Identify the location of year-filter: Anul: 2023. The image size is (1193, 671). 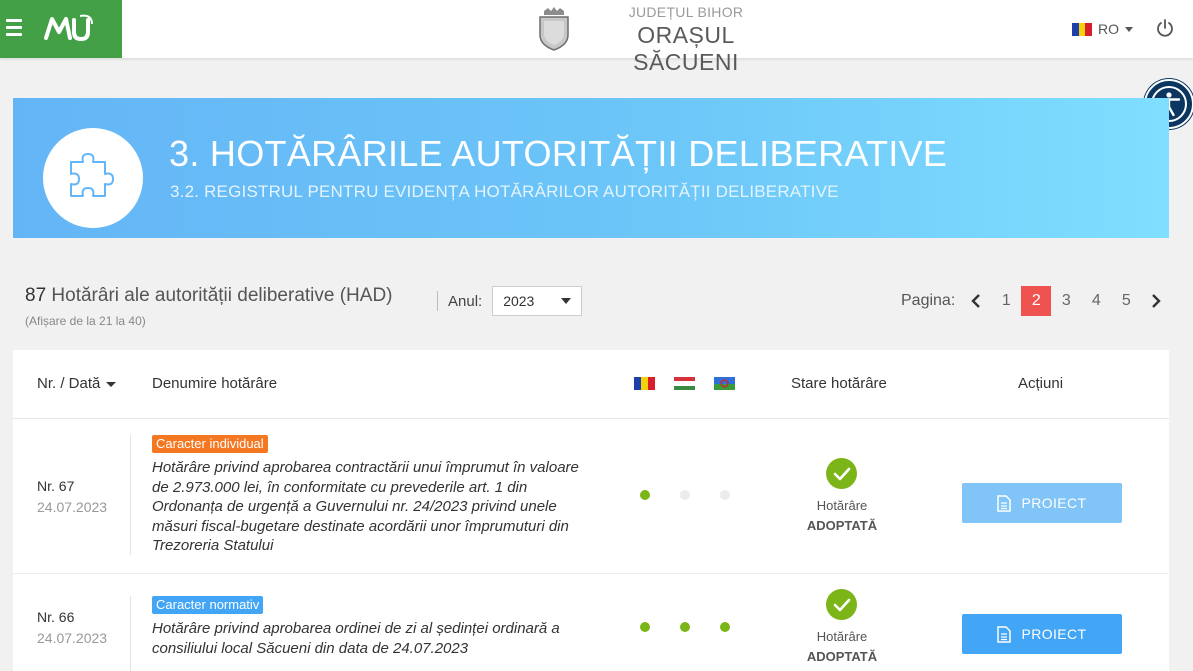
(510, 301).